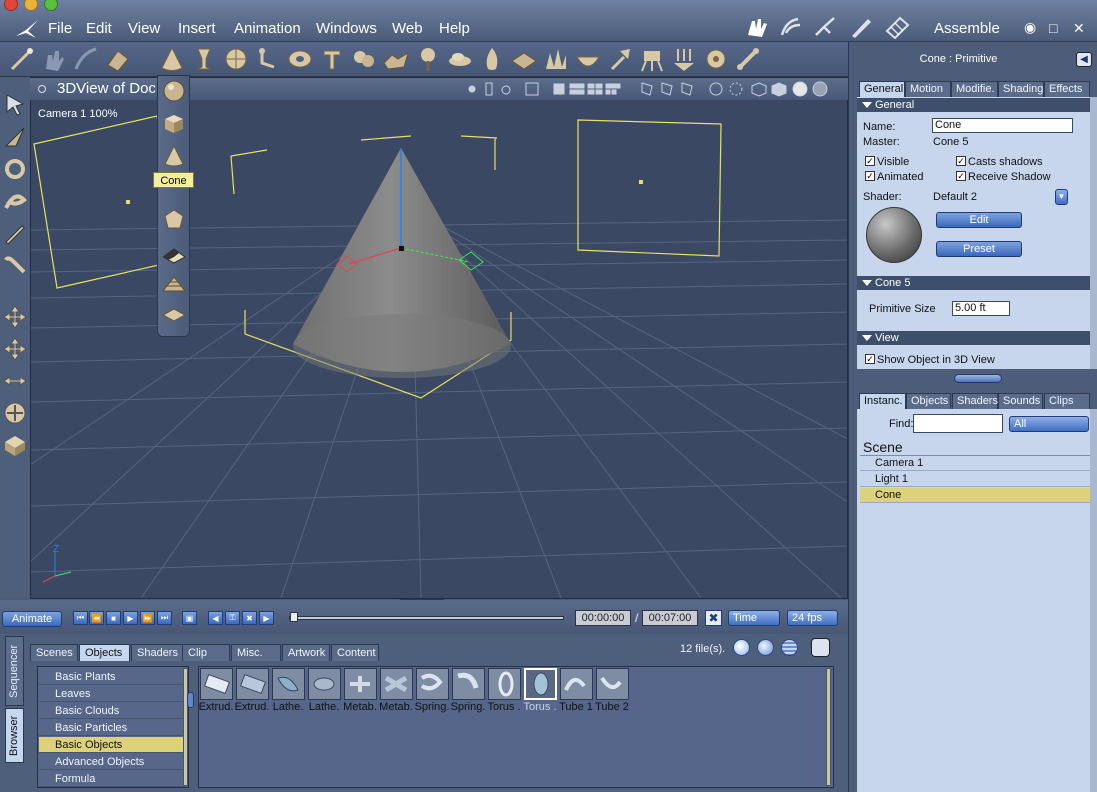 The height and width of the screenshot is (792, 1097). What do you see at coordinates (267, 28) in the screenshot?
I see `menu-animation: Animation` at bounding box center [267, 28].